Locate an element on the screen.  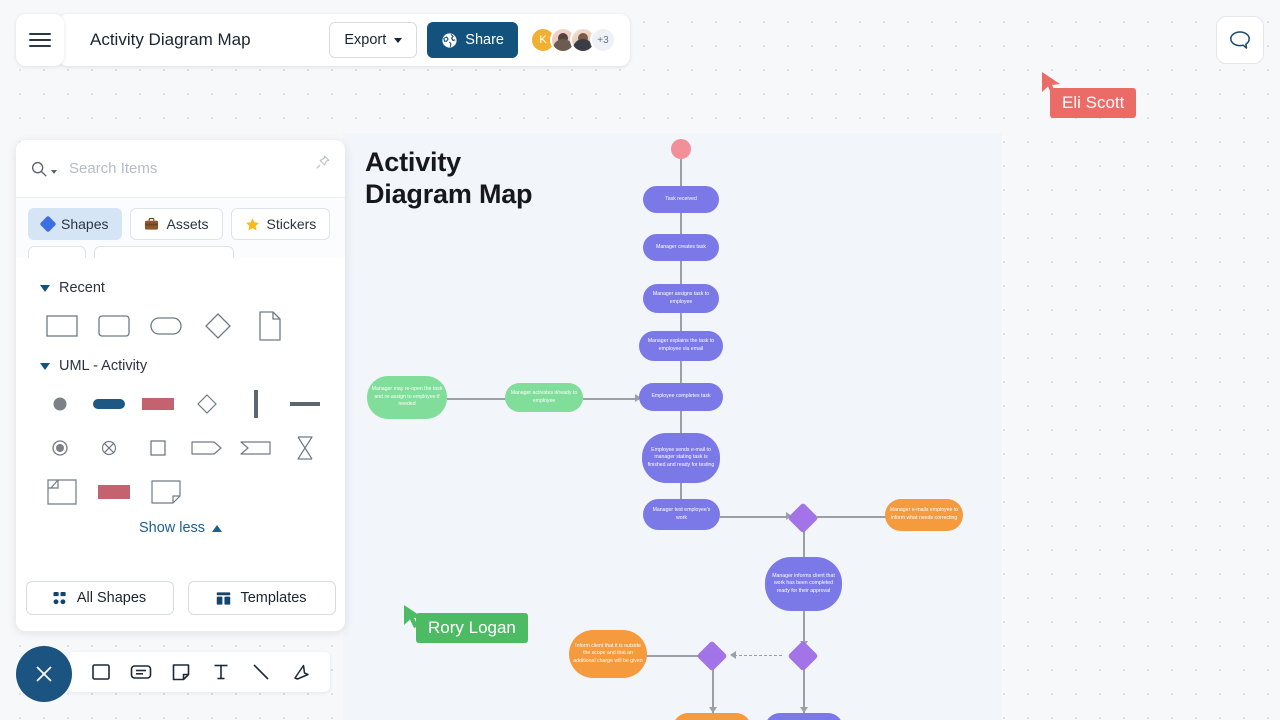
line-tool-icon is located at coordinates (261, 672).